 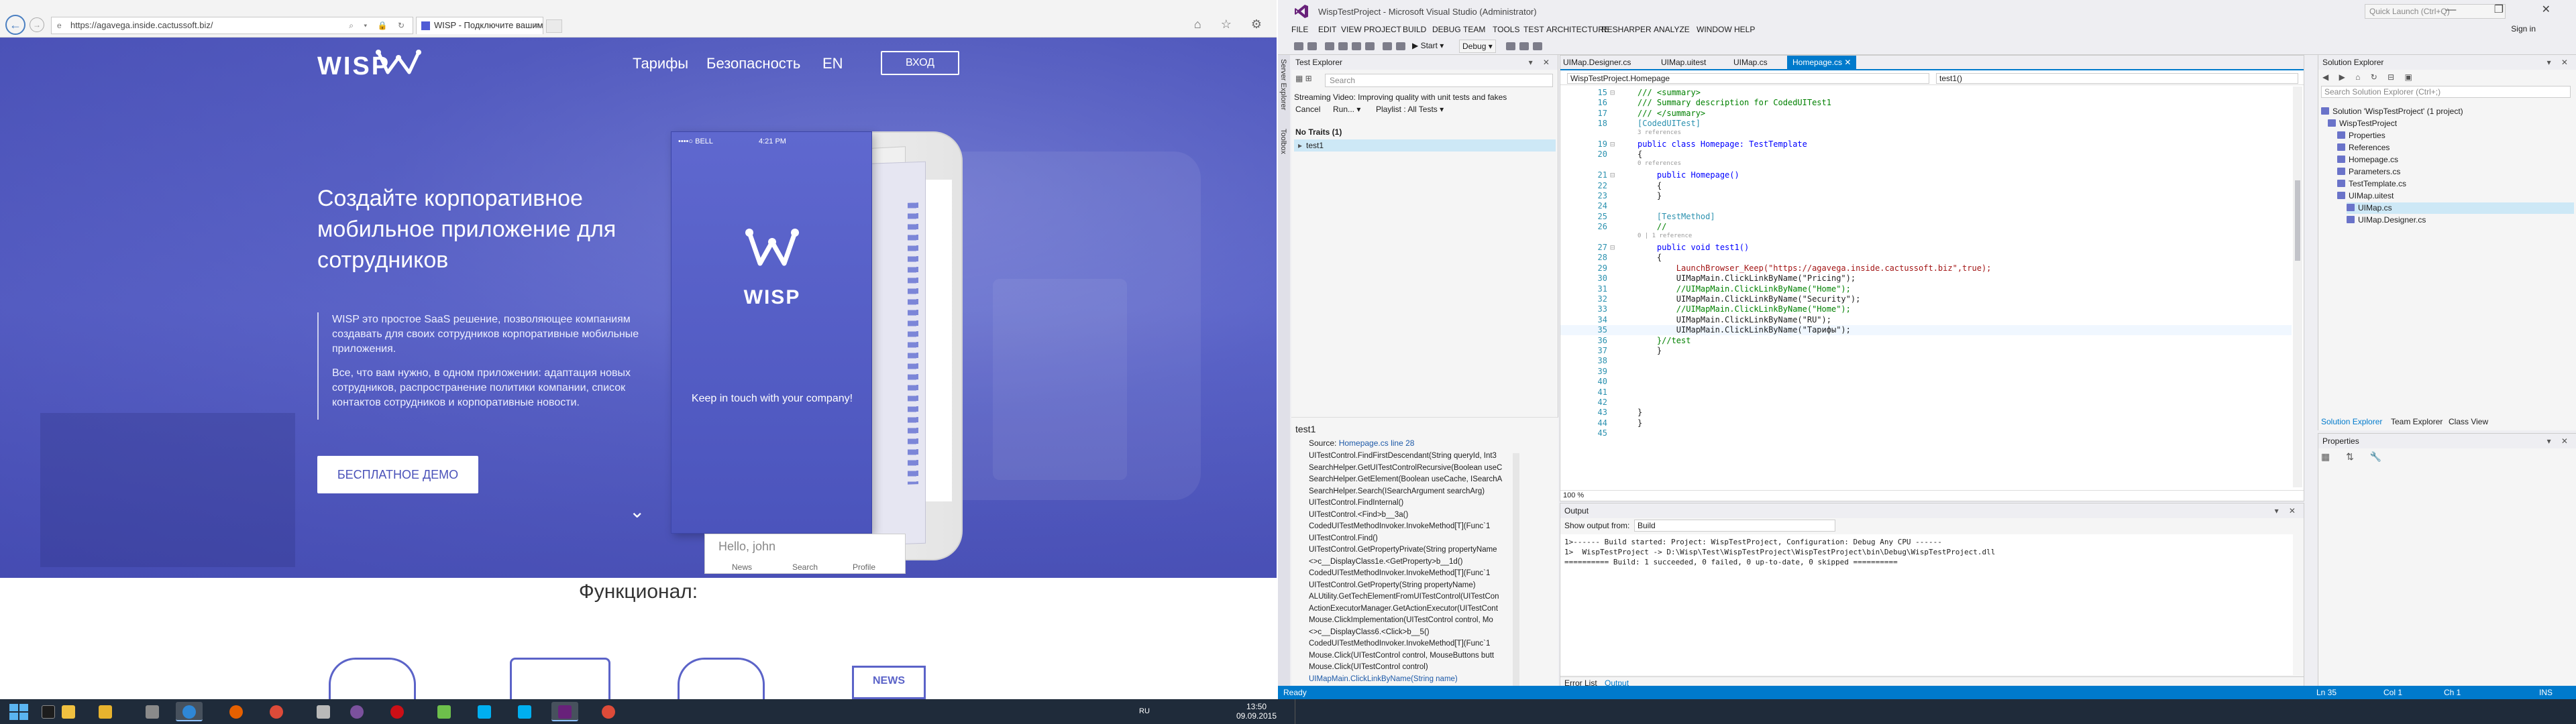 What do you see at coordinates (1477, 46) in the screenshot?
I see `solution-config-combo: Debug ▾` at bounding box center [1477, 46].